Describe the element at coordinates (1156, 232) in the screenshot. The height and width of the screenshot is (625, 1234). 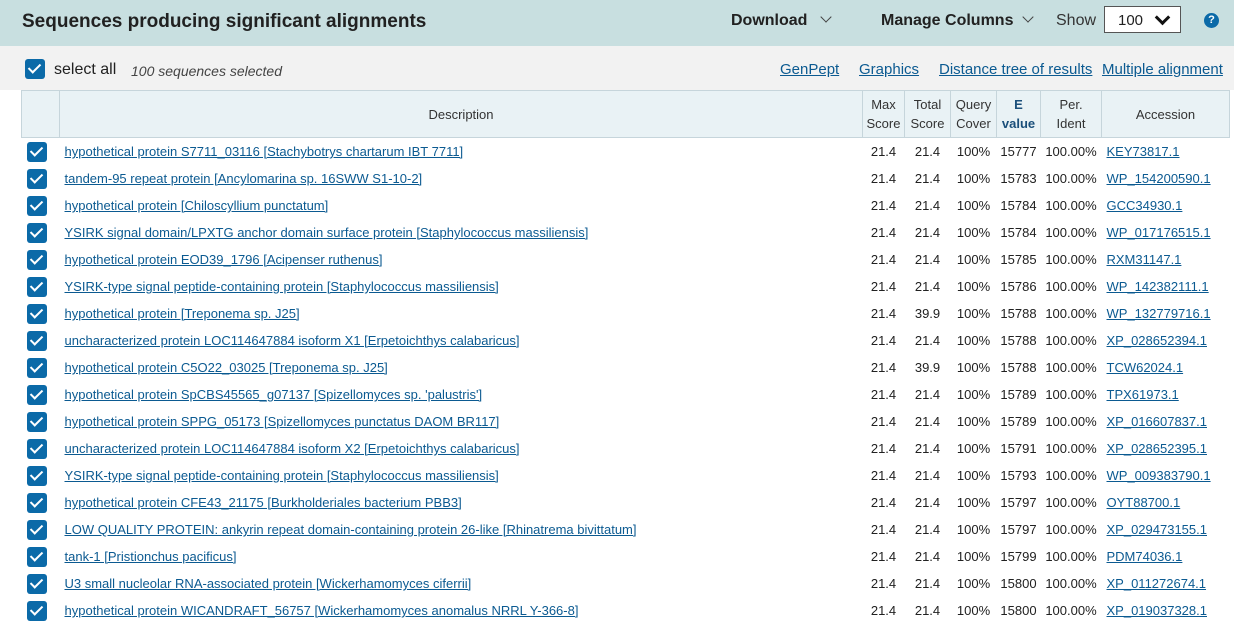
I see `accession-link: WP_017176515.1` at that location.